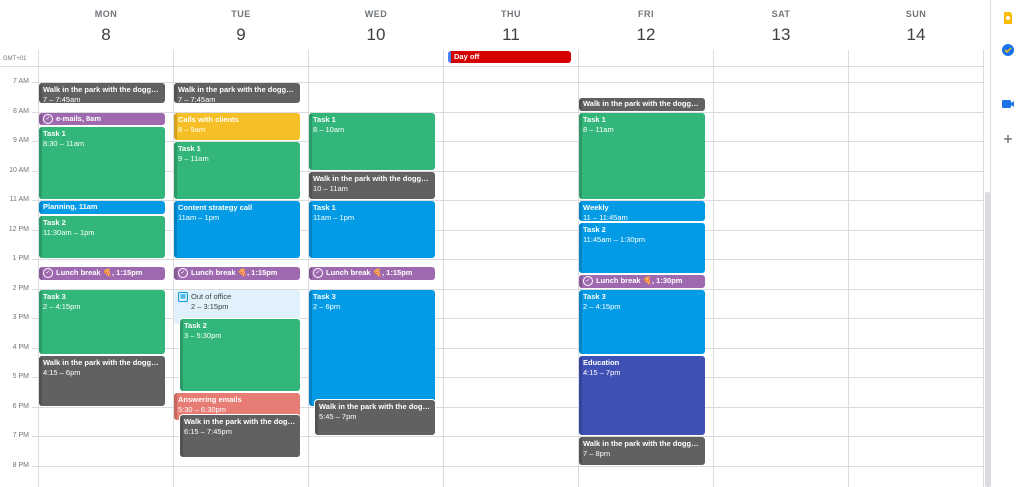 The image size is (1024, 487). What do you see at coordinates (1008, 18) in the screenshot?
I see `keep-icon` at bounding box center [1008, 18].